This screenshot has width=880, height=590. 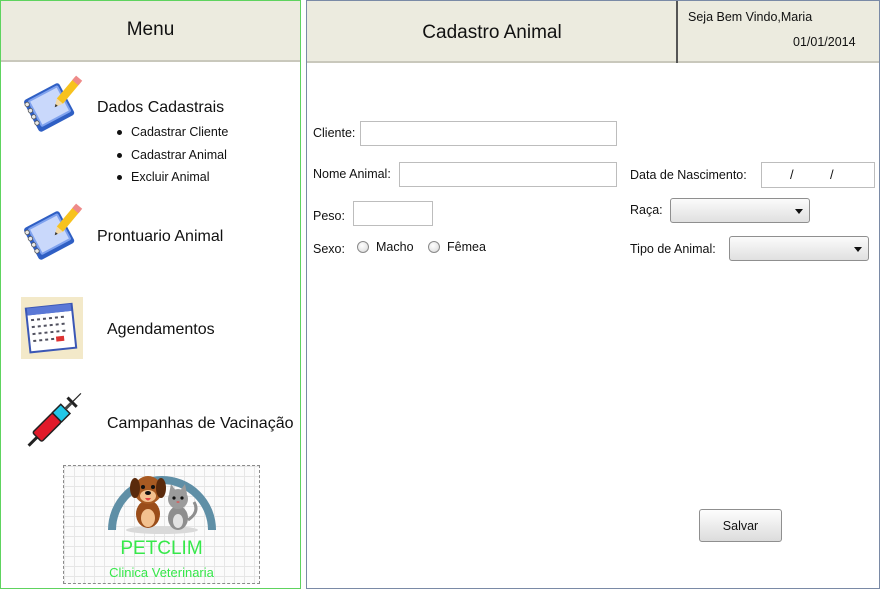 I want to click on sexo-label: Sexo:, so click(x=329, y=249).